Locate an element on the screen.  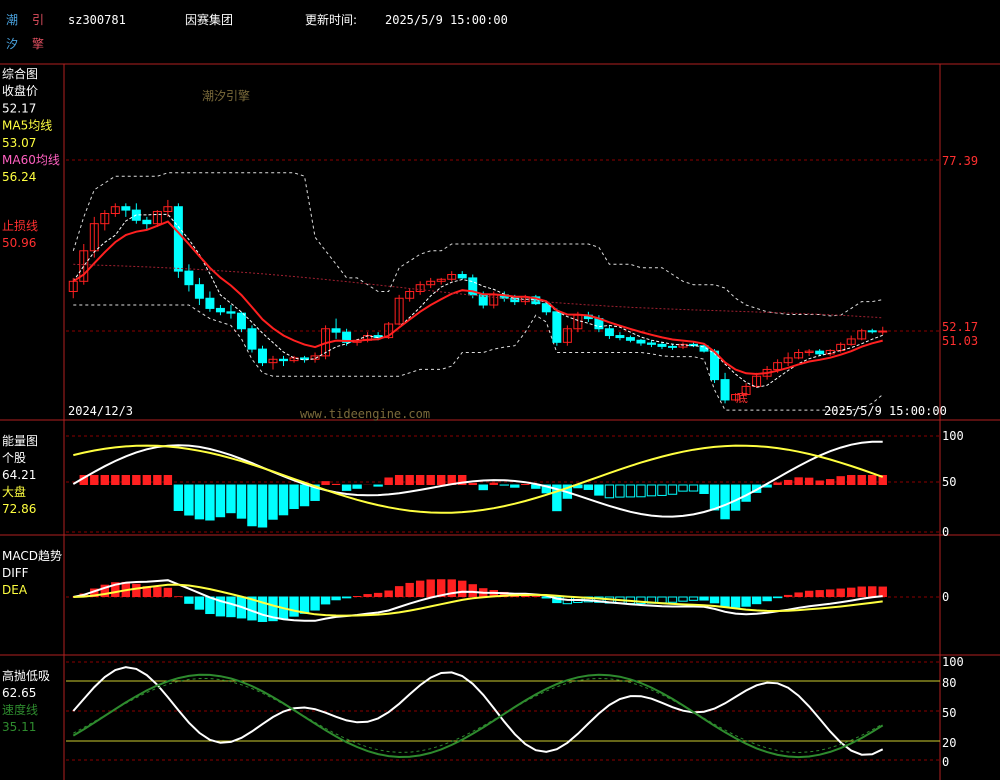
tick-label: 0 is located at coordinates (945, 762).